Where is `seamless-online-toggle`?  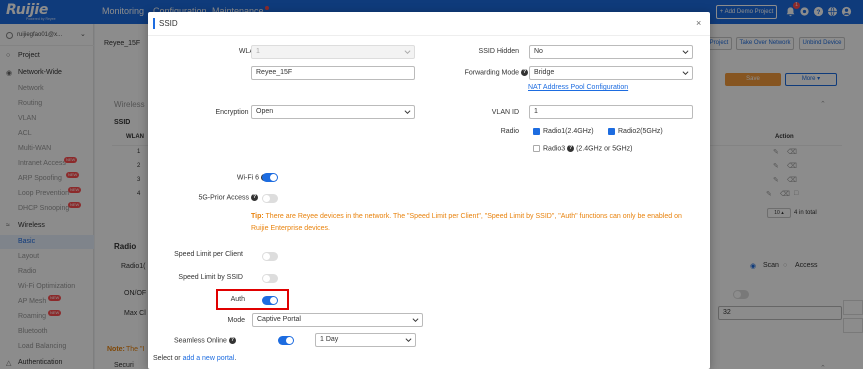 seamless-online-toggle is located at coordinates (286, 340).